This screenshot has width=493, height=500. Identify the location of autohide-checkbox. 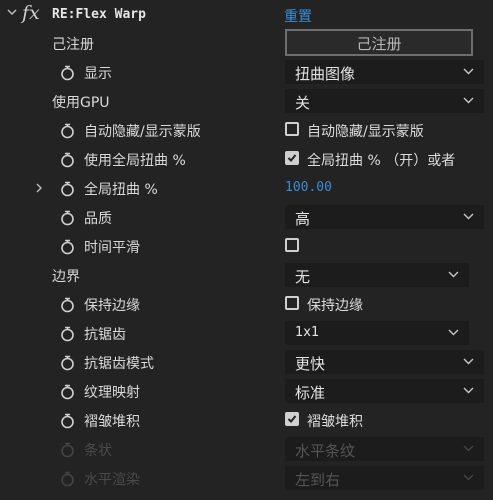
(292, 129).